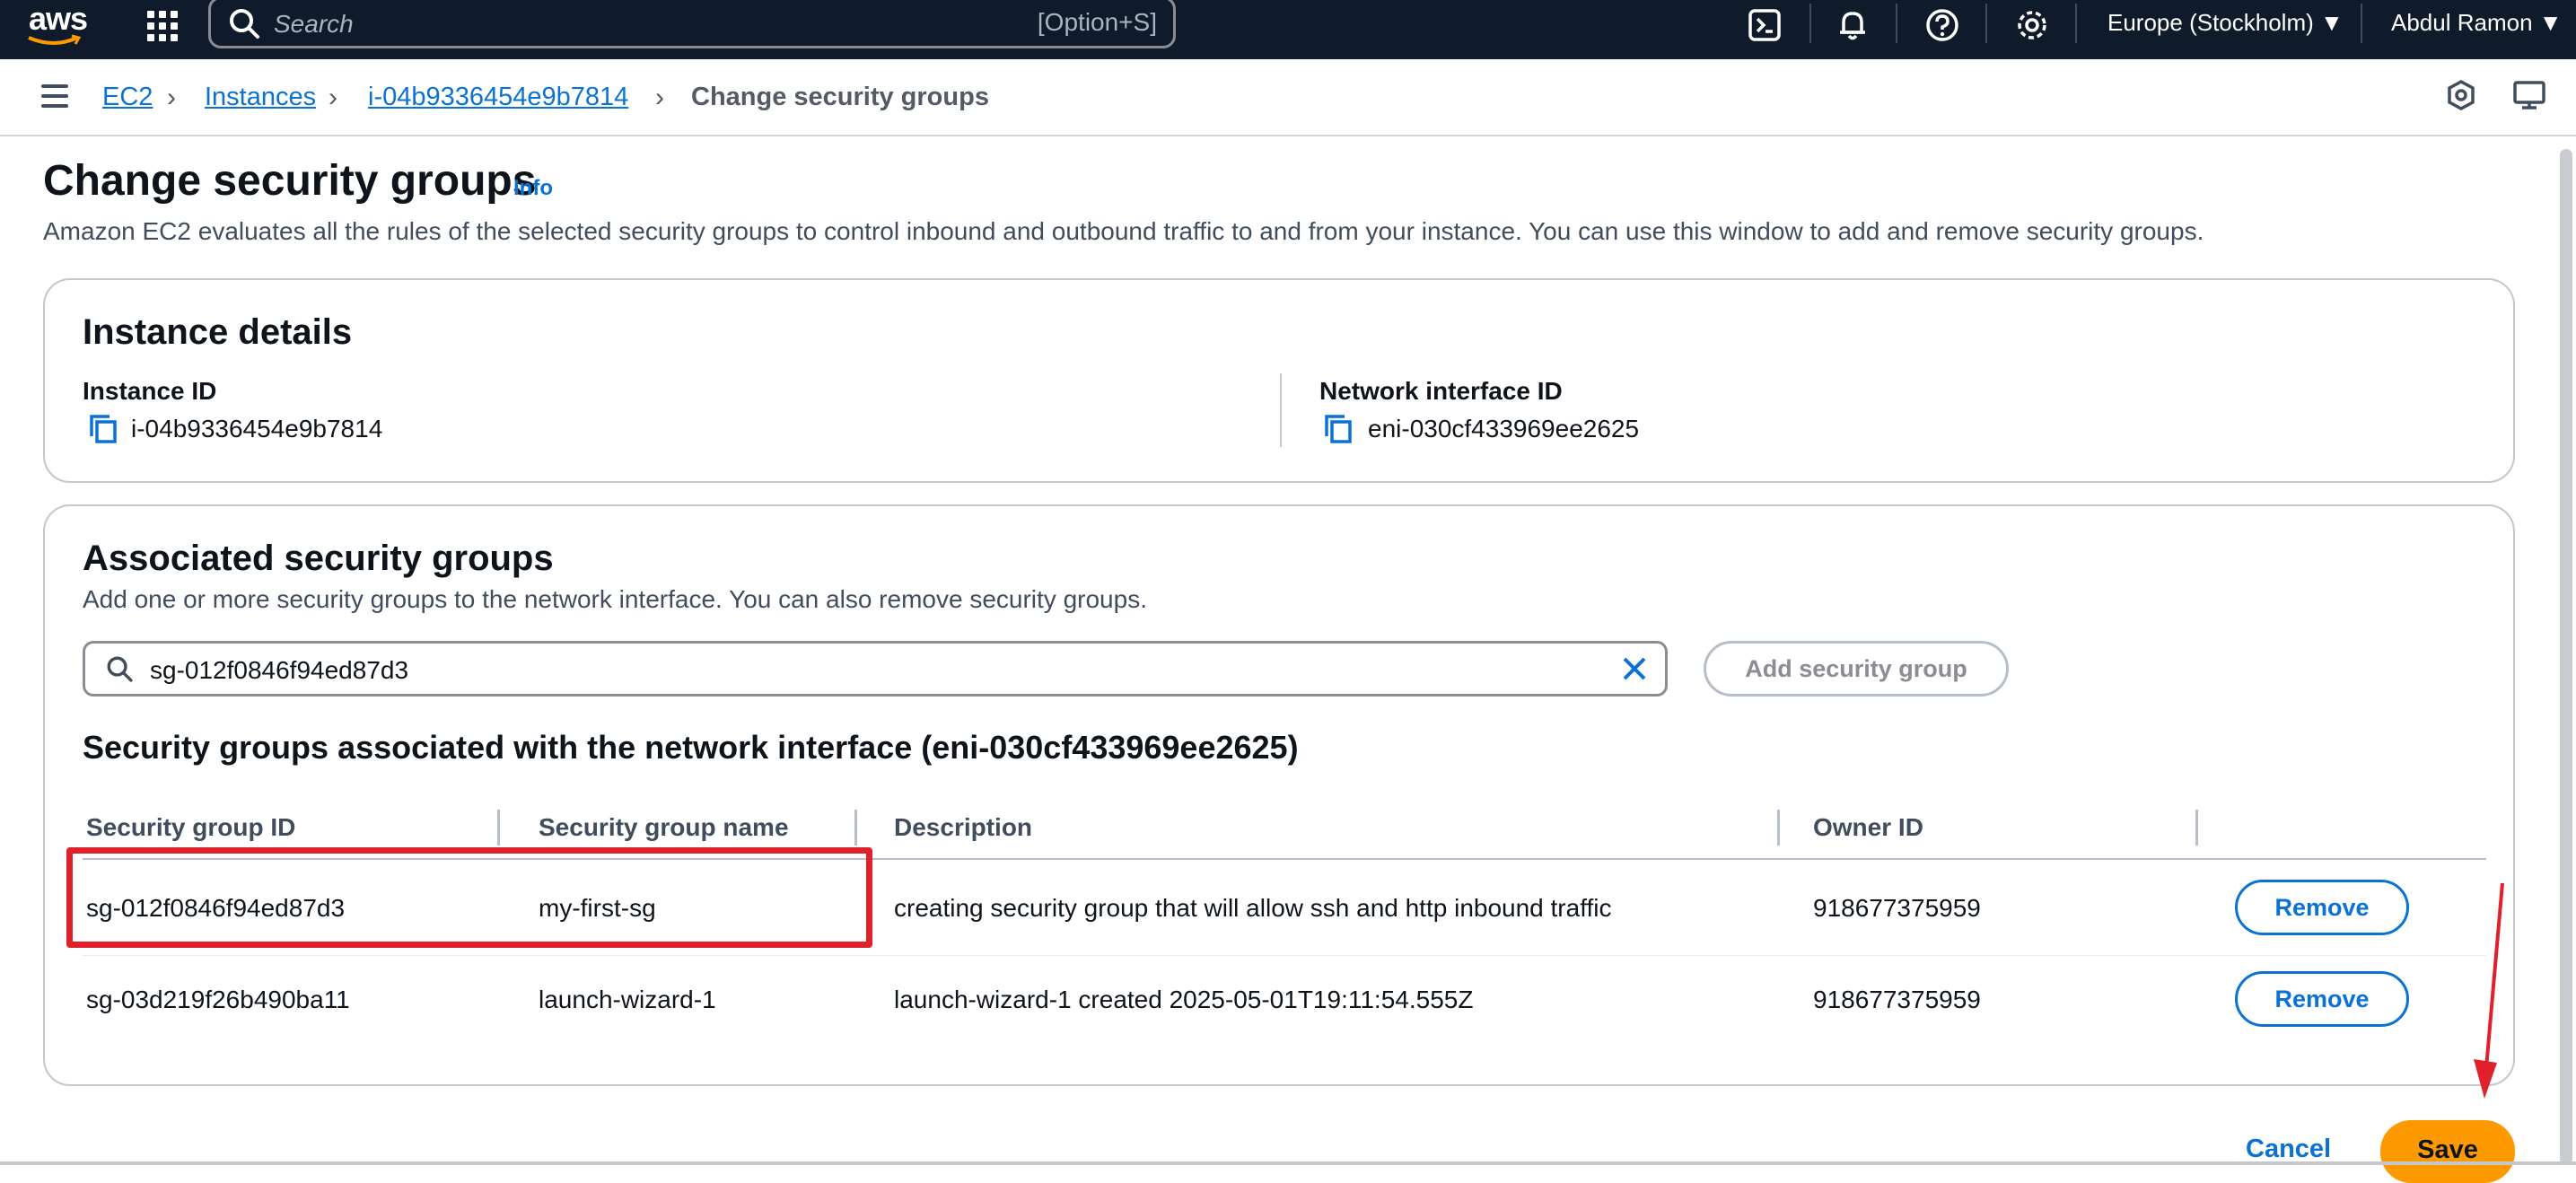 The width and height of the screenshot is (2576, 1183). What do you see at coordinates (875, 669) in the screenshot?
I see `security-group-search-input: sg-012f0846f94ed87d3` at bounding box center [875, 669].